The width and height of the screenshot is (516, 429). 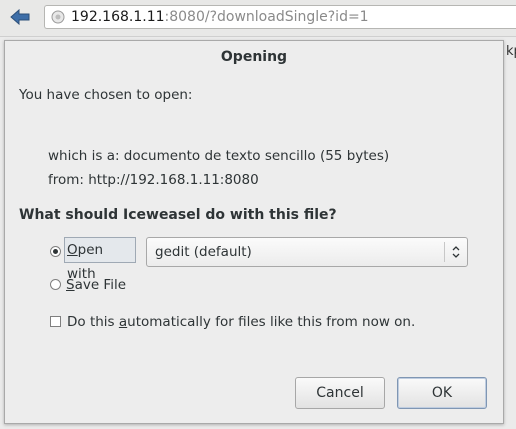 What do you see at coordinates (266, 17) in the screenshot?
I see `url-path: :8080/?downloadSingle?id=1` at bounding box center [266, 17].